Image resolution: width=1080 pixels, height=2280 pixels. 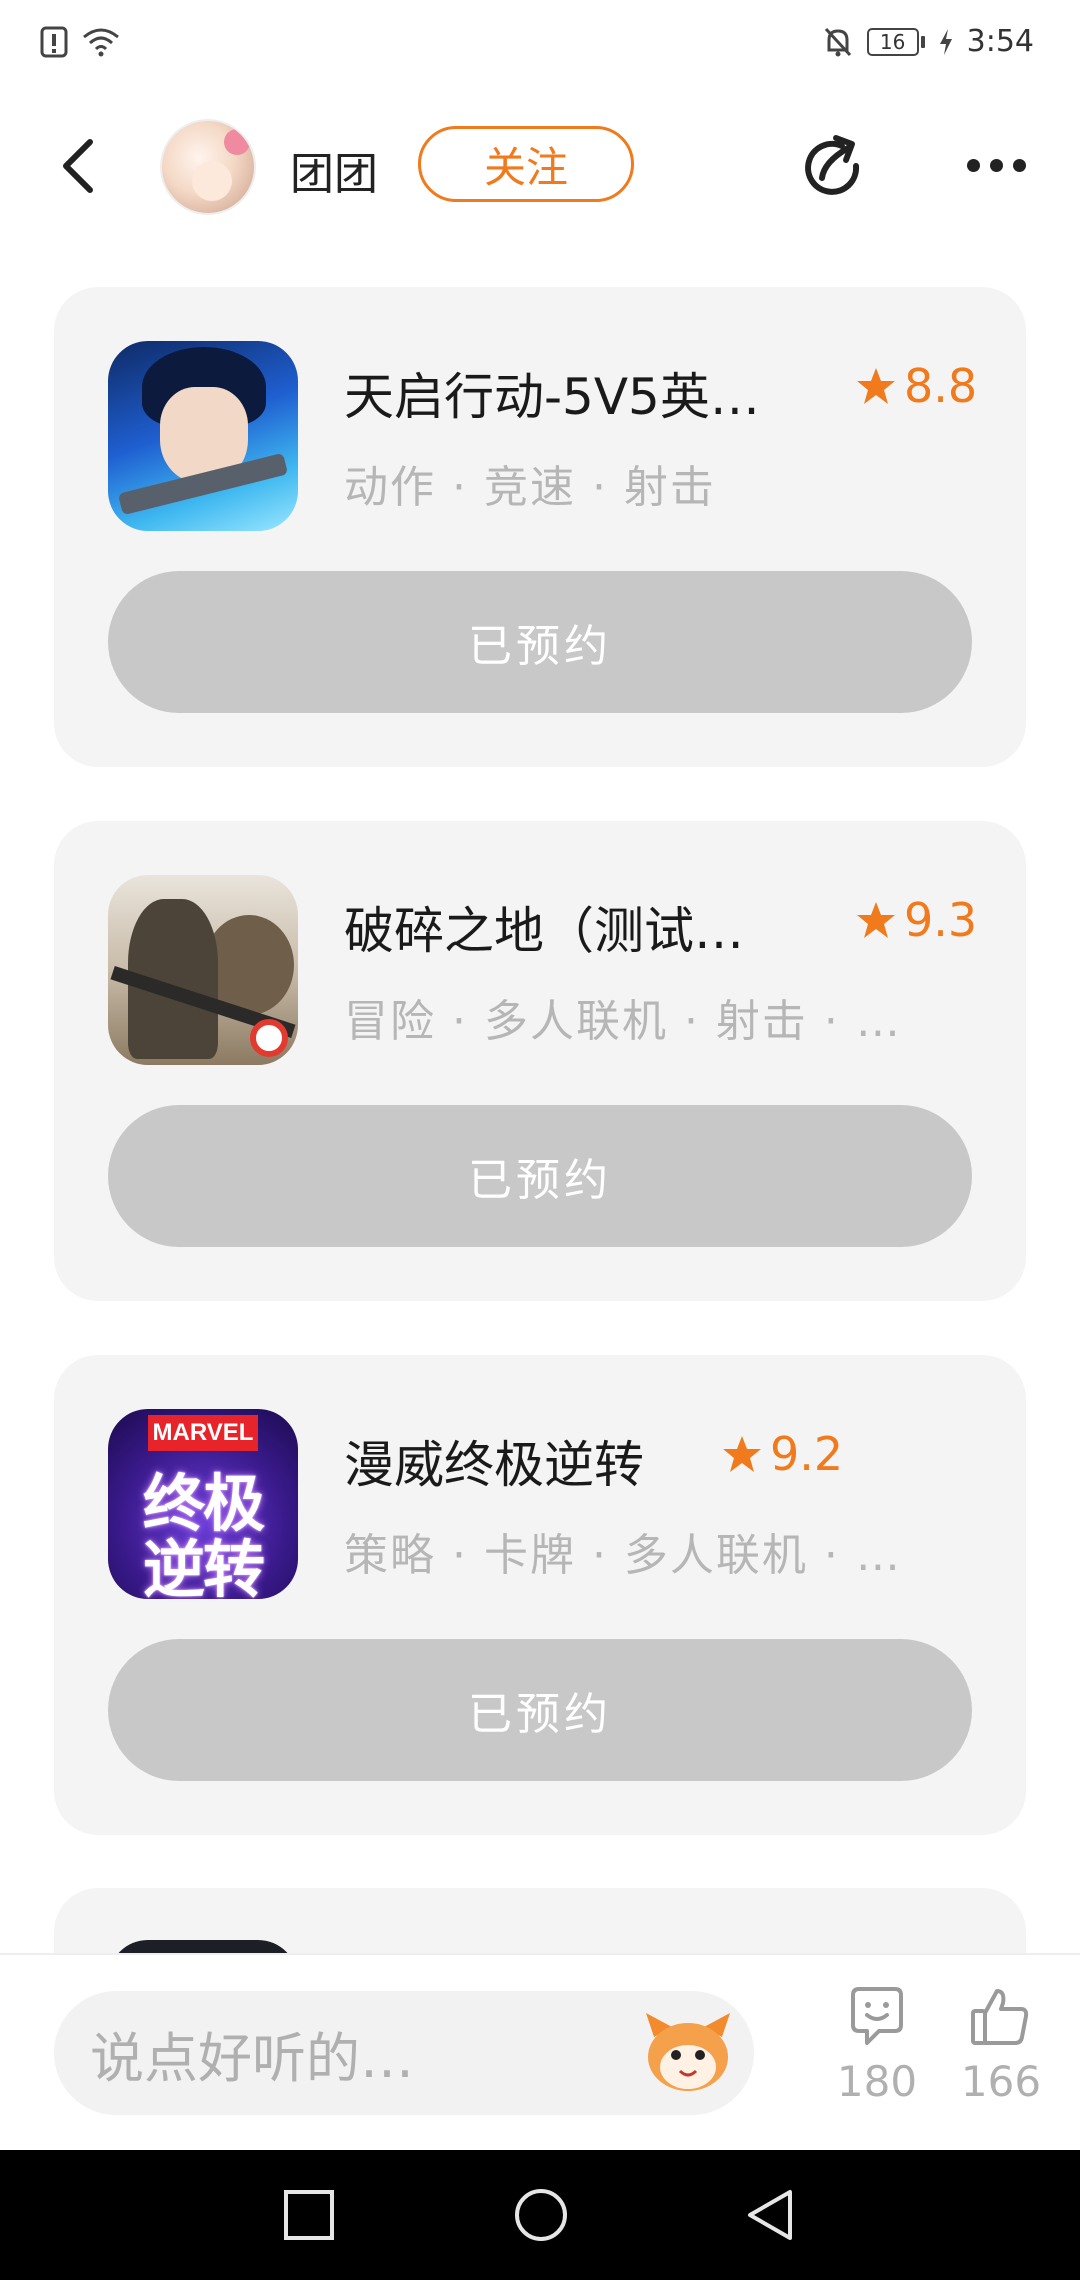 I want to click on status-time: 3:54, so click(x=1000, y=41).